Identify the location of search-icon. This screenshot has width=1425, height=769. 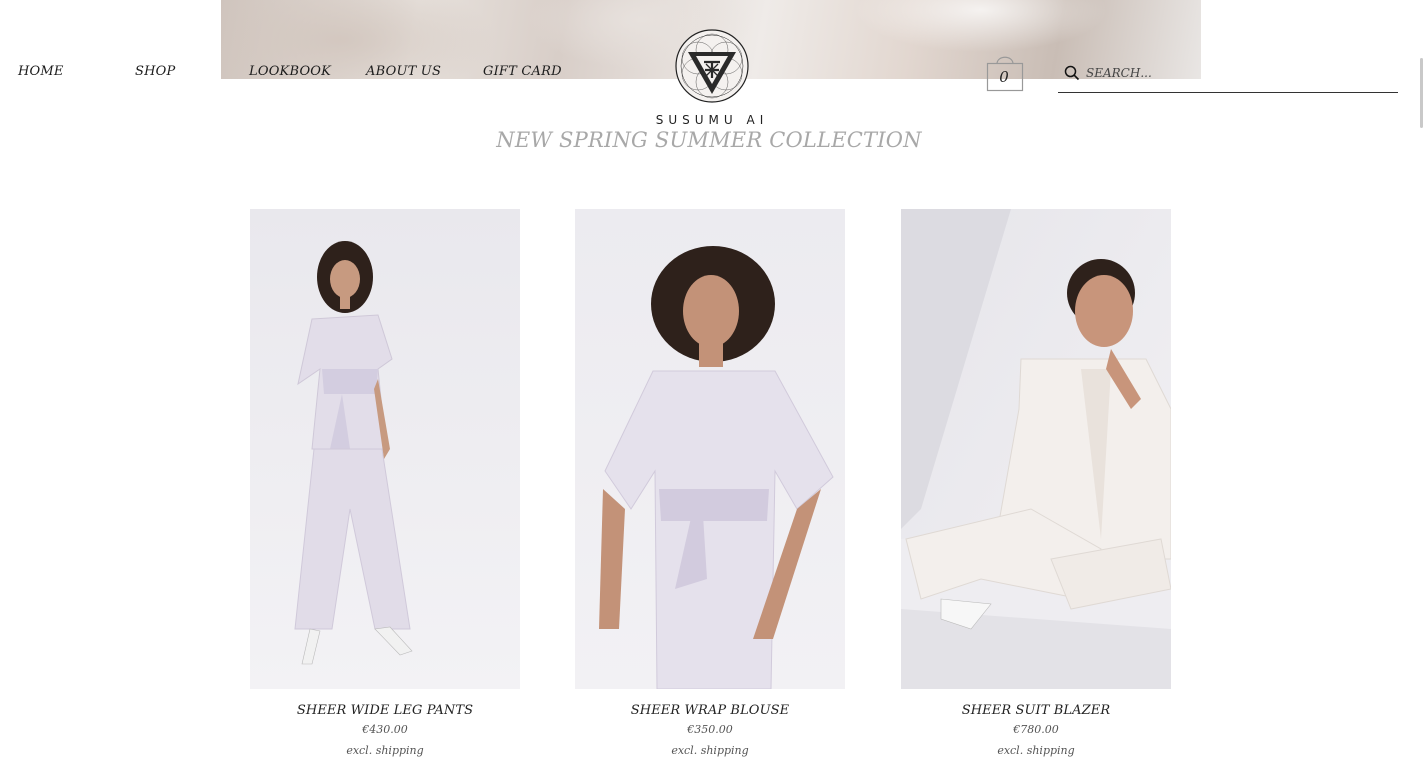
(1072, 73).